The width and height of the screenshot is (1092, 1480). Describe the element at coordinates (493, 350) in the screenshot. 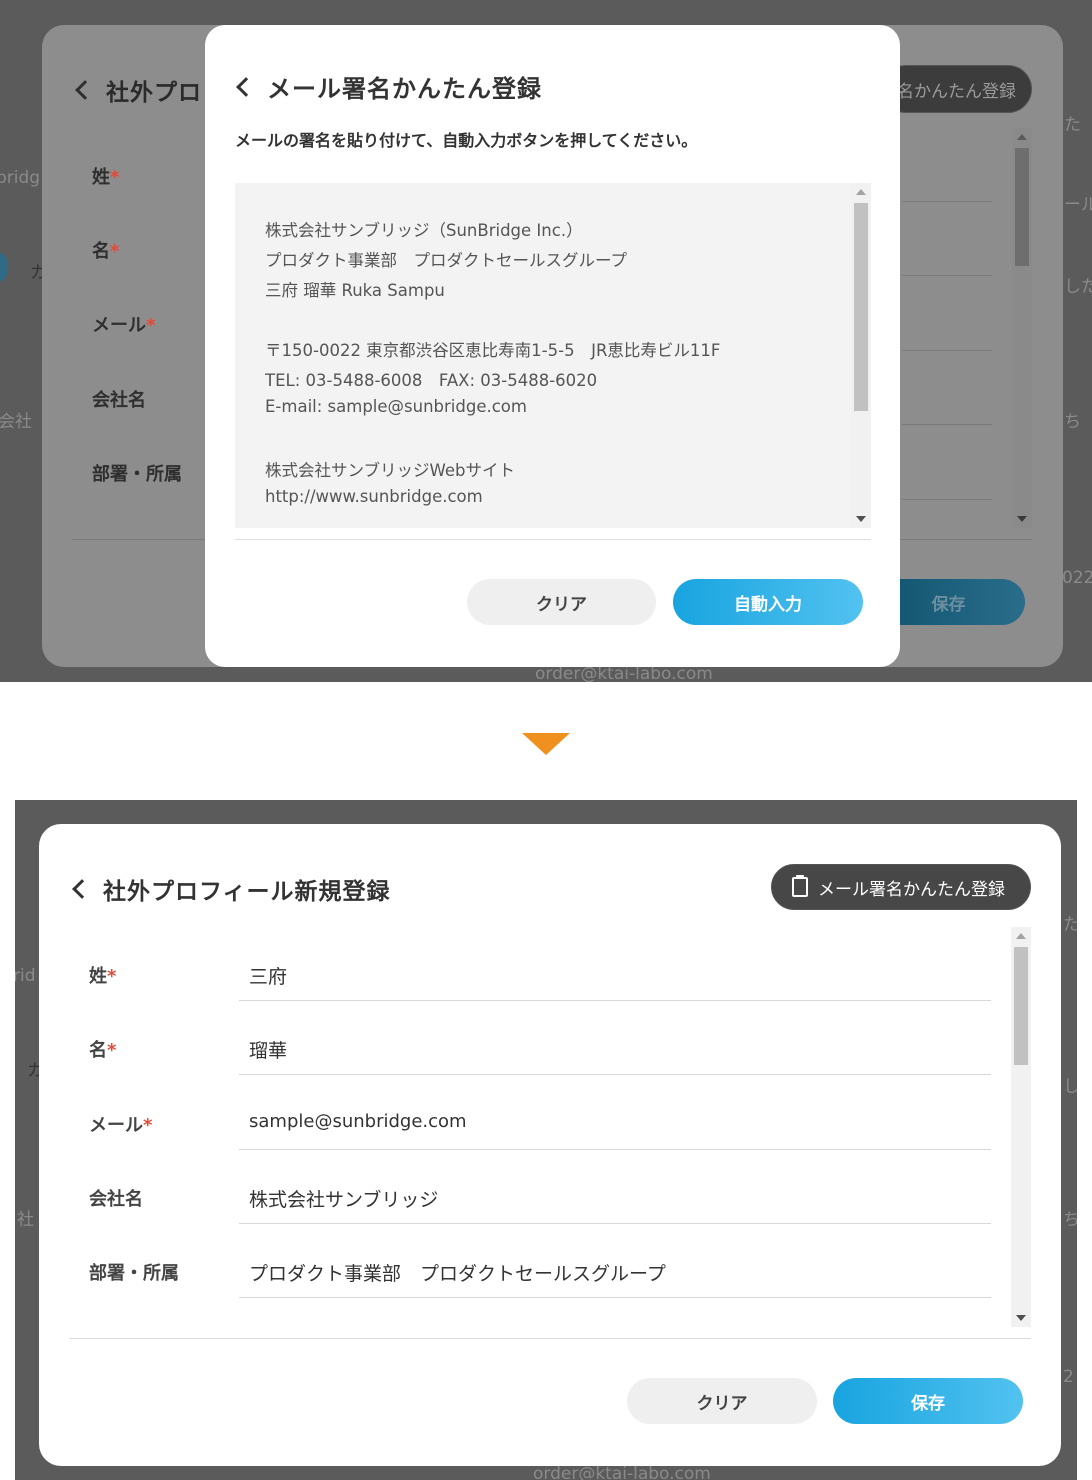

I see `signature-line: 〒150-0022 東京都渋谷区恵比寿南1-5-5 JR恵比寿ビル11F` at that location.